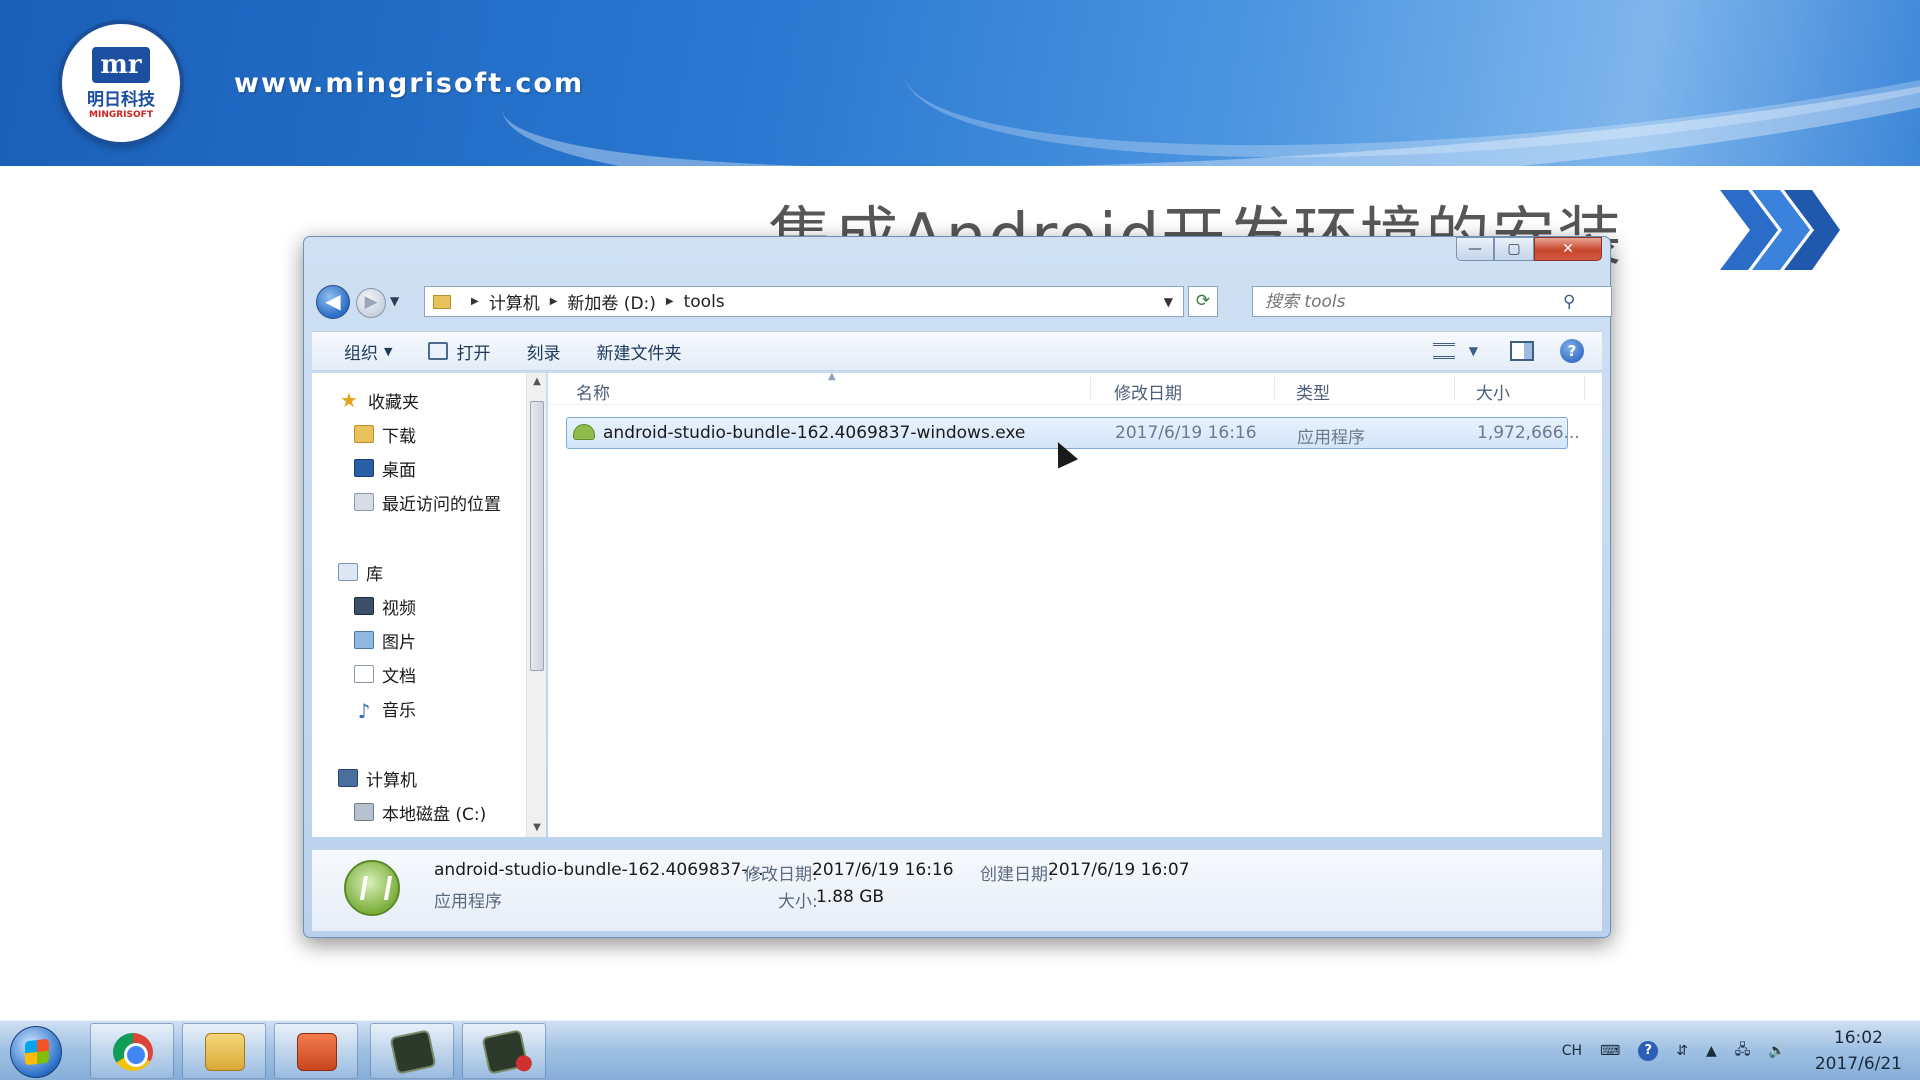 The width and height of the screenshot is (1920, 1080). Describe the element at coordinates (394, 301) in the screenshot. I see `recent-pages-dropdown: ▼` at that location.